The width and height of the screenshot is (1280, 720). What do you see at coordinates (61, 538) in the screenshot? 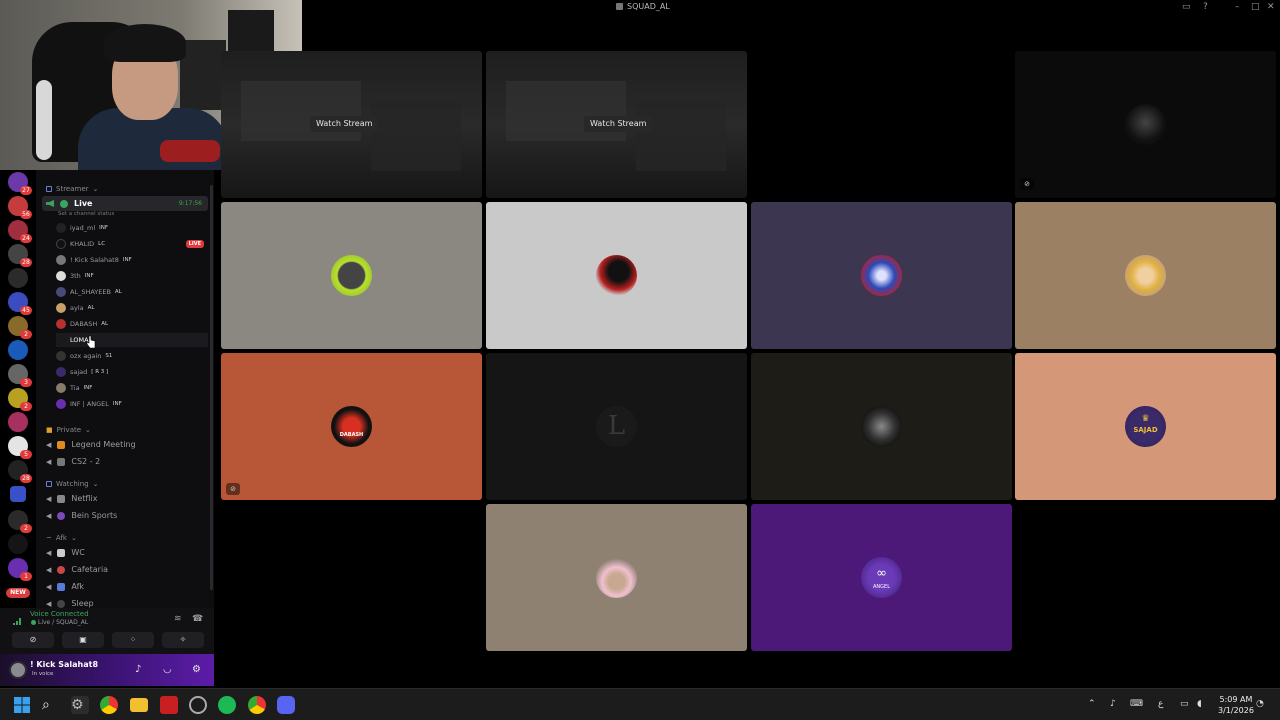
I see `category-afk: ~ Afk ⌄` at bounding box center [61, 538].